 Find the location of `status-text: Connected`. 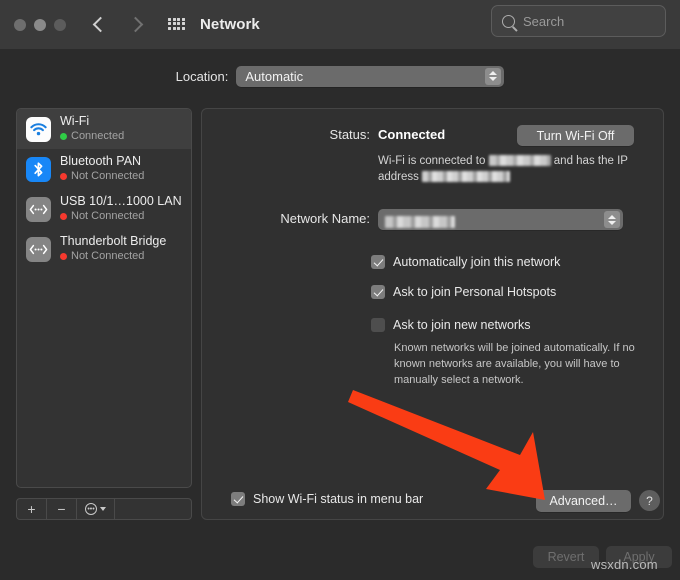

status-text: Connected is located at coordinates (98, 135).